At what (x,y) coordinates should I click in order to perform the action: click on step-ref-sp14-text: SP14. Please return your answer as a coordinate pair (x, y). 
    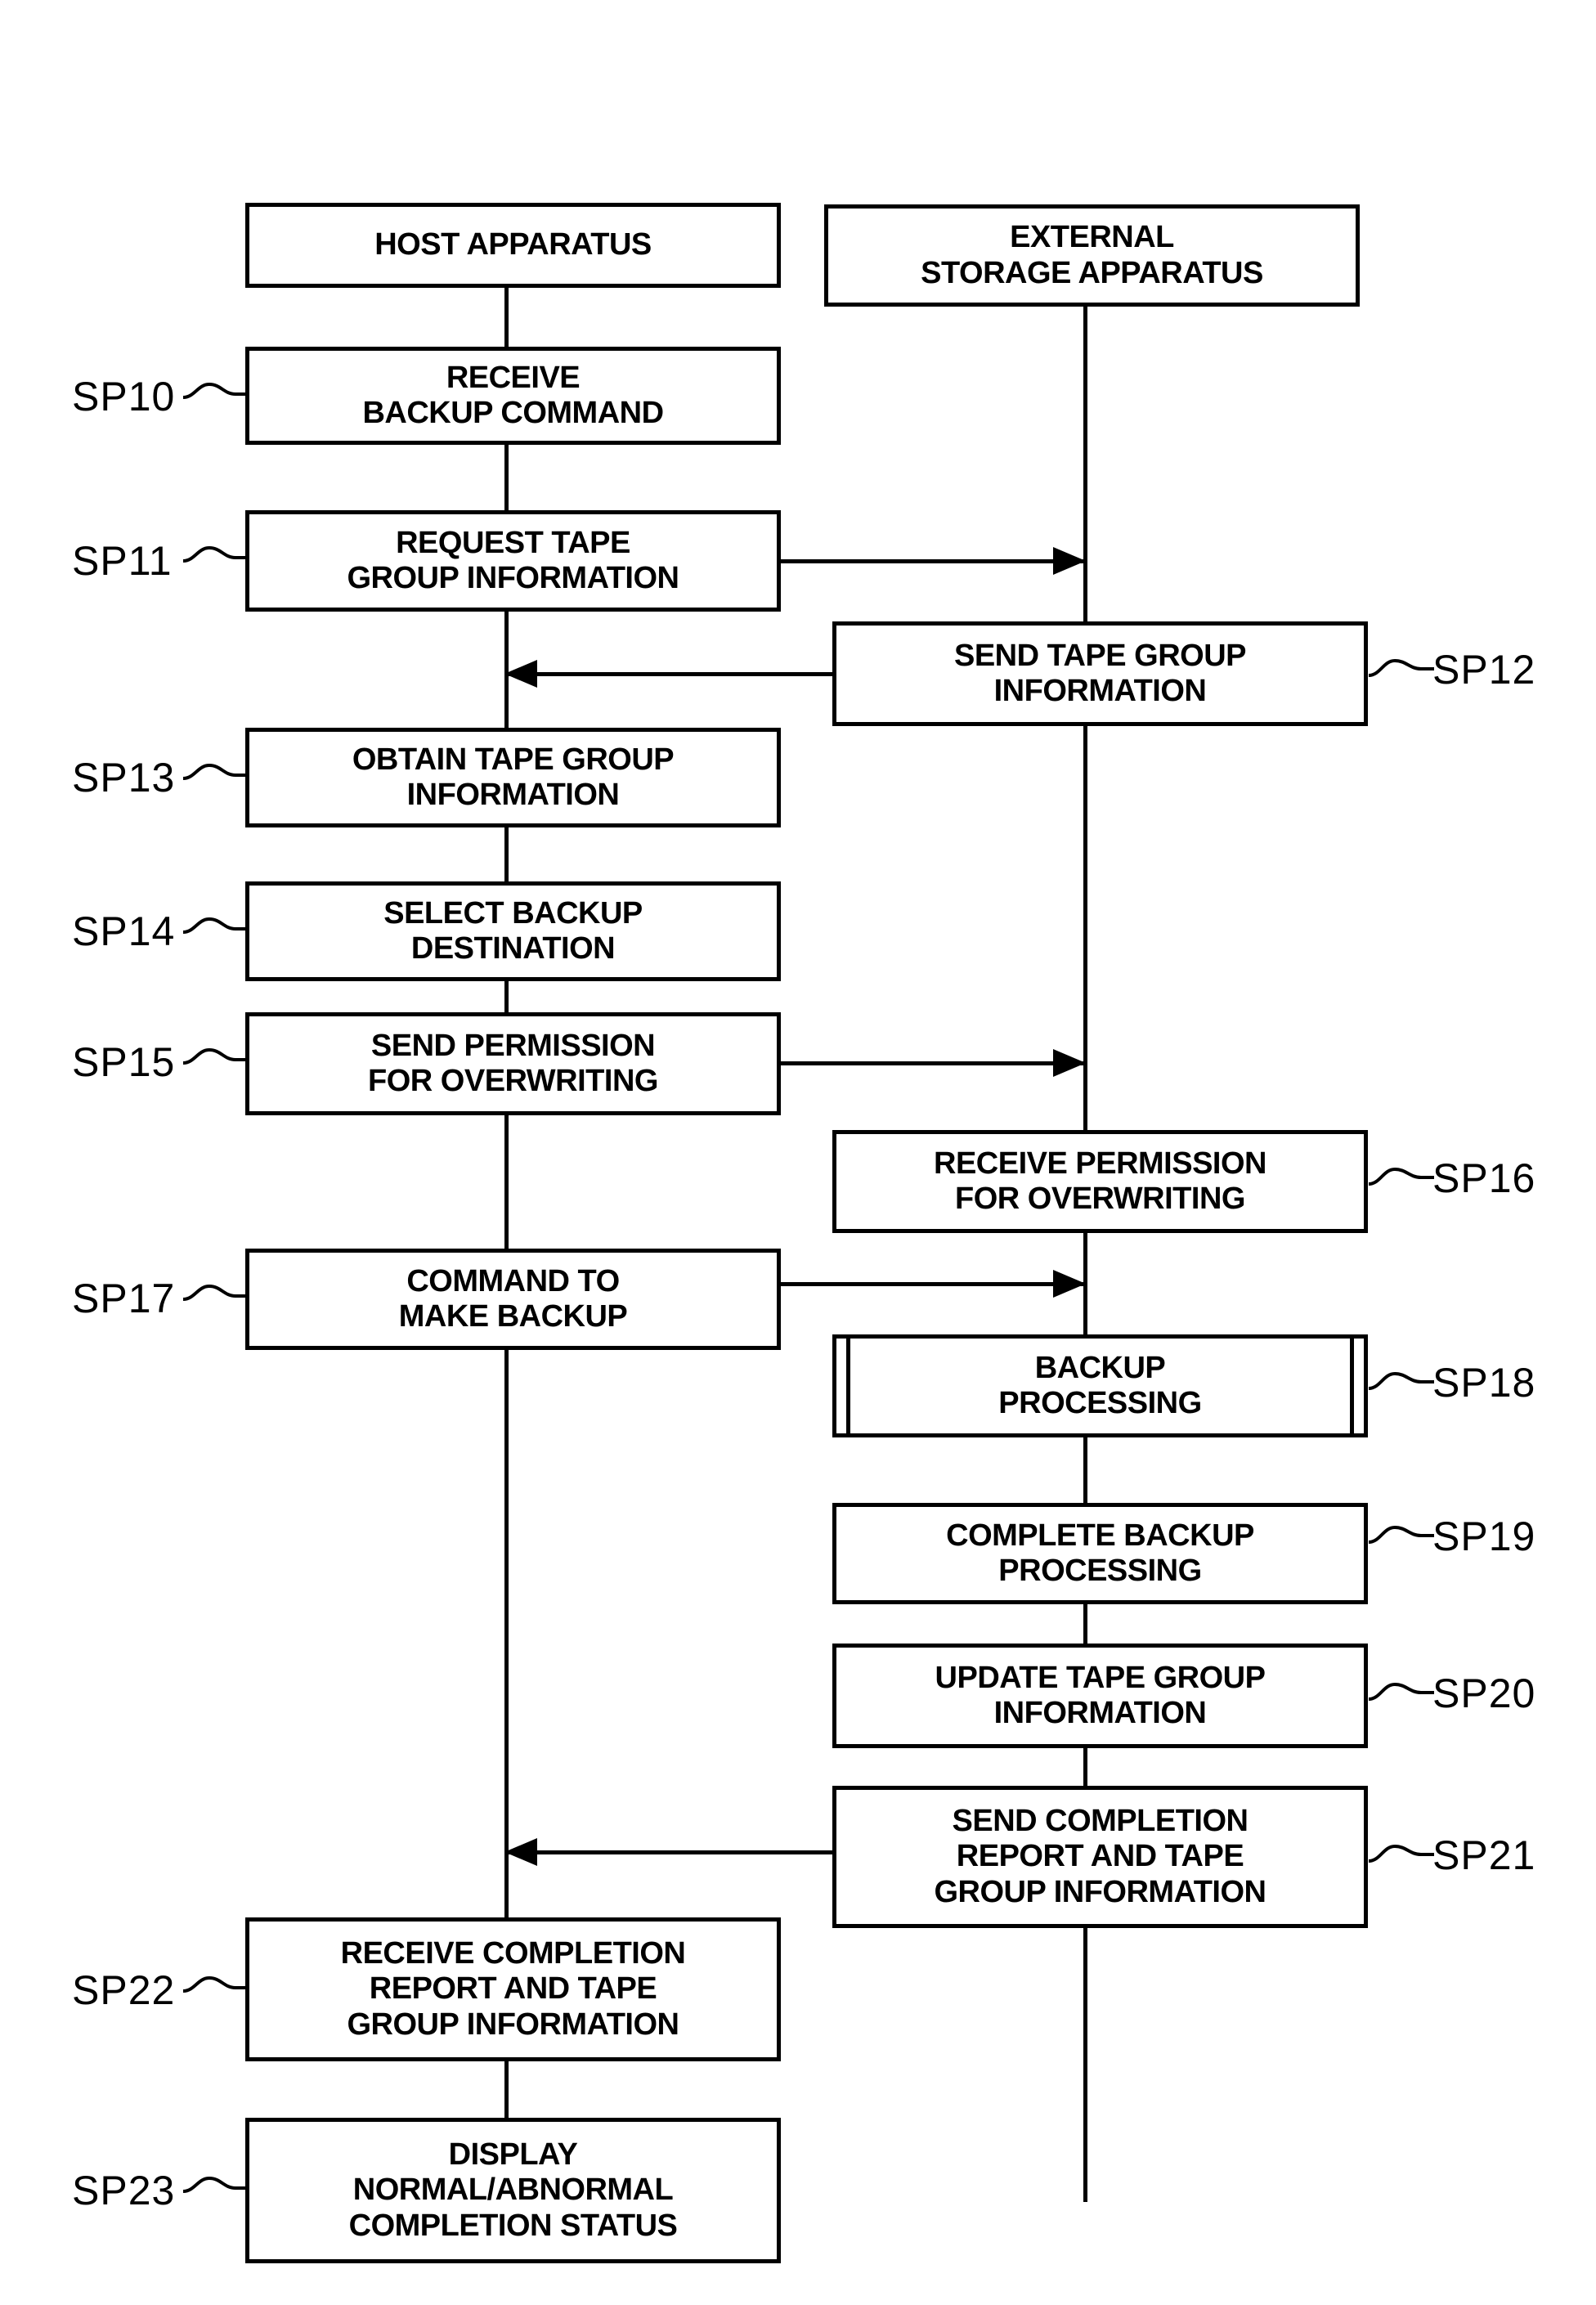
    Looking at the image, I should click on (124, 931).